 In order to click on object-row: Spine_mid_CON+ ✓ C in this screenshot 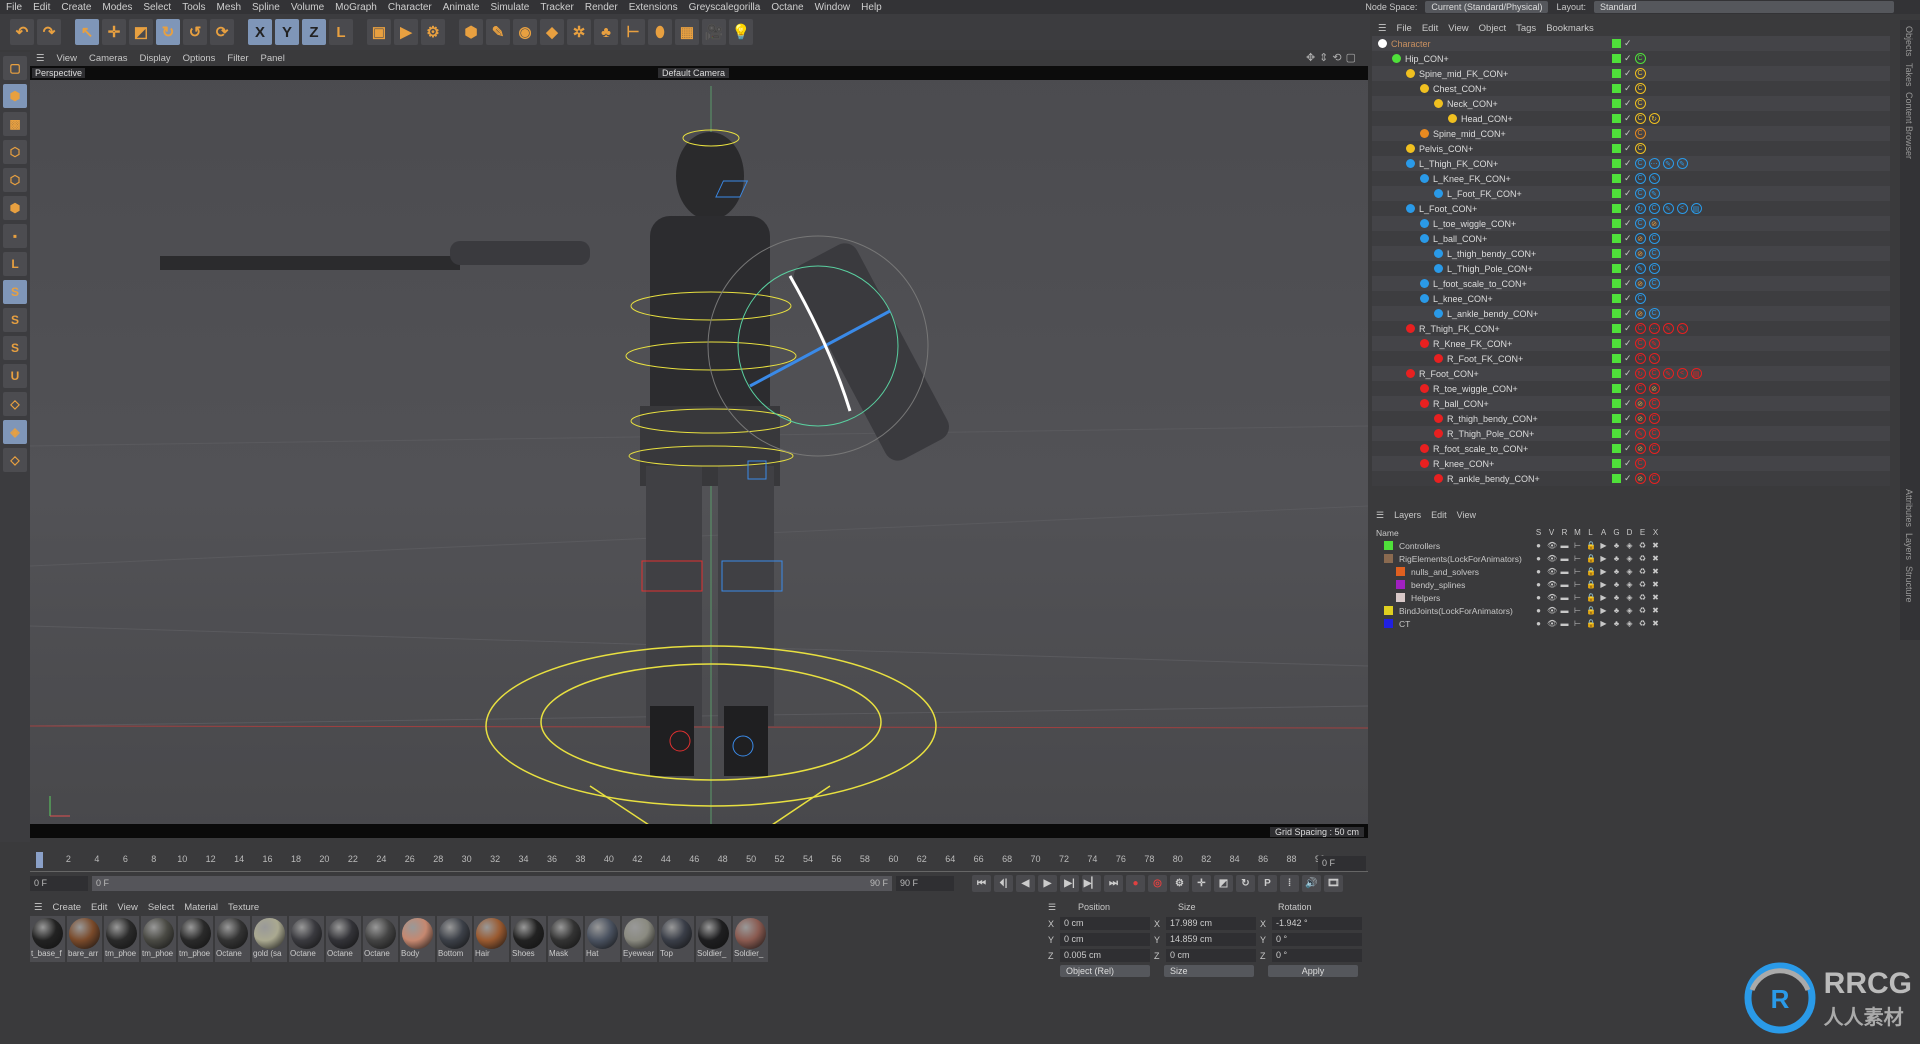, I will do `click(1631, 133)`.